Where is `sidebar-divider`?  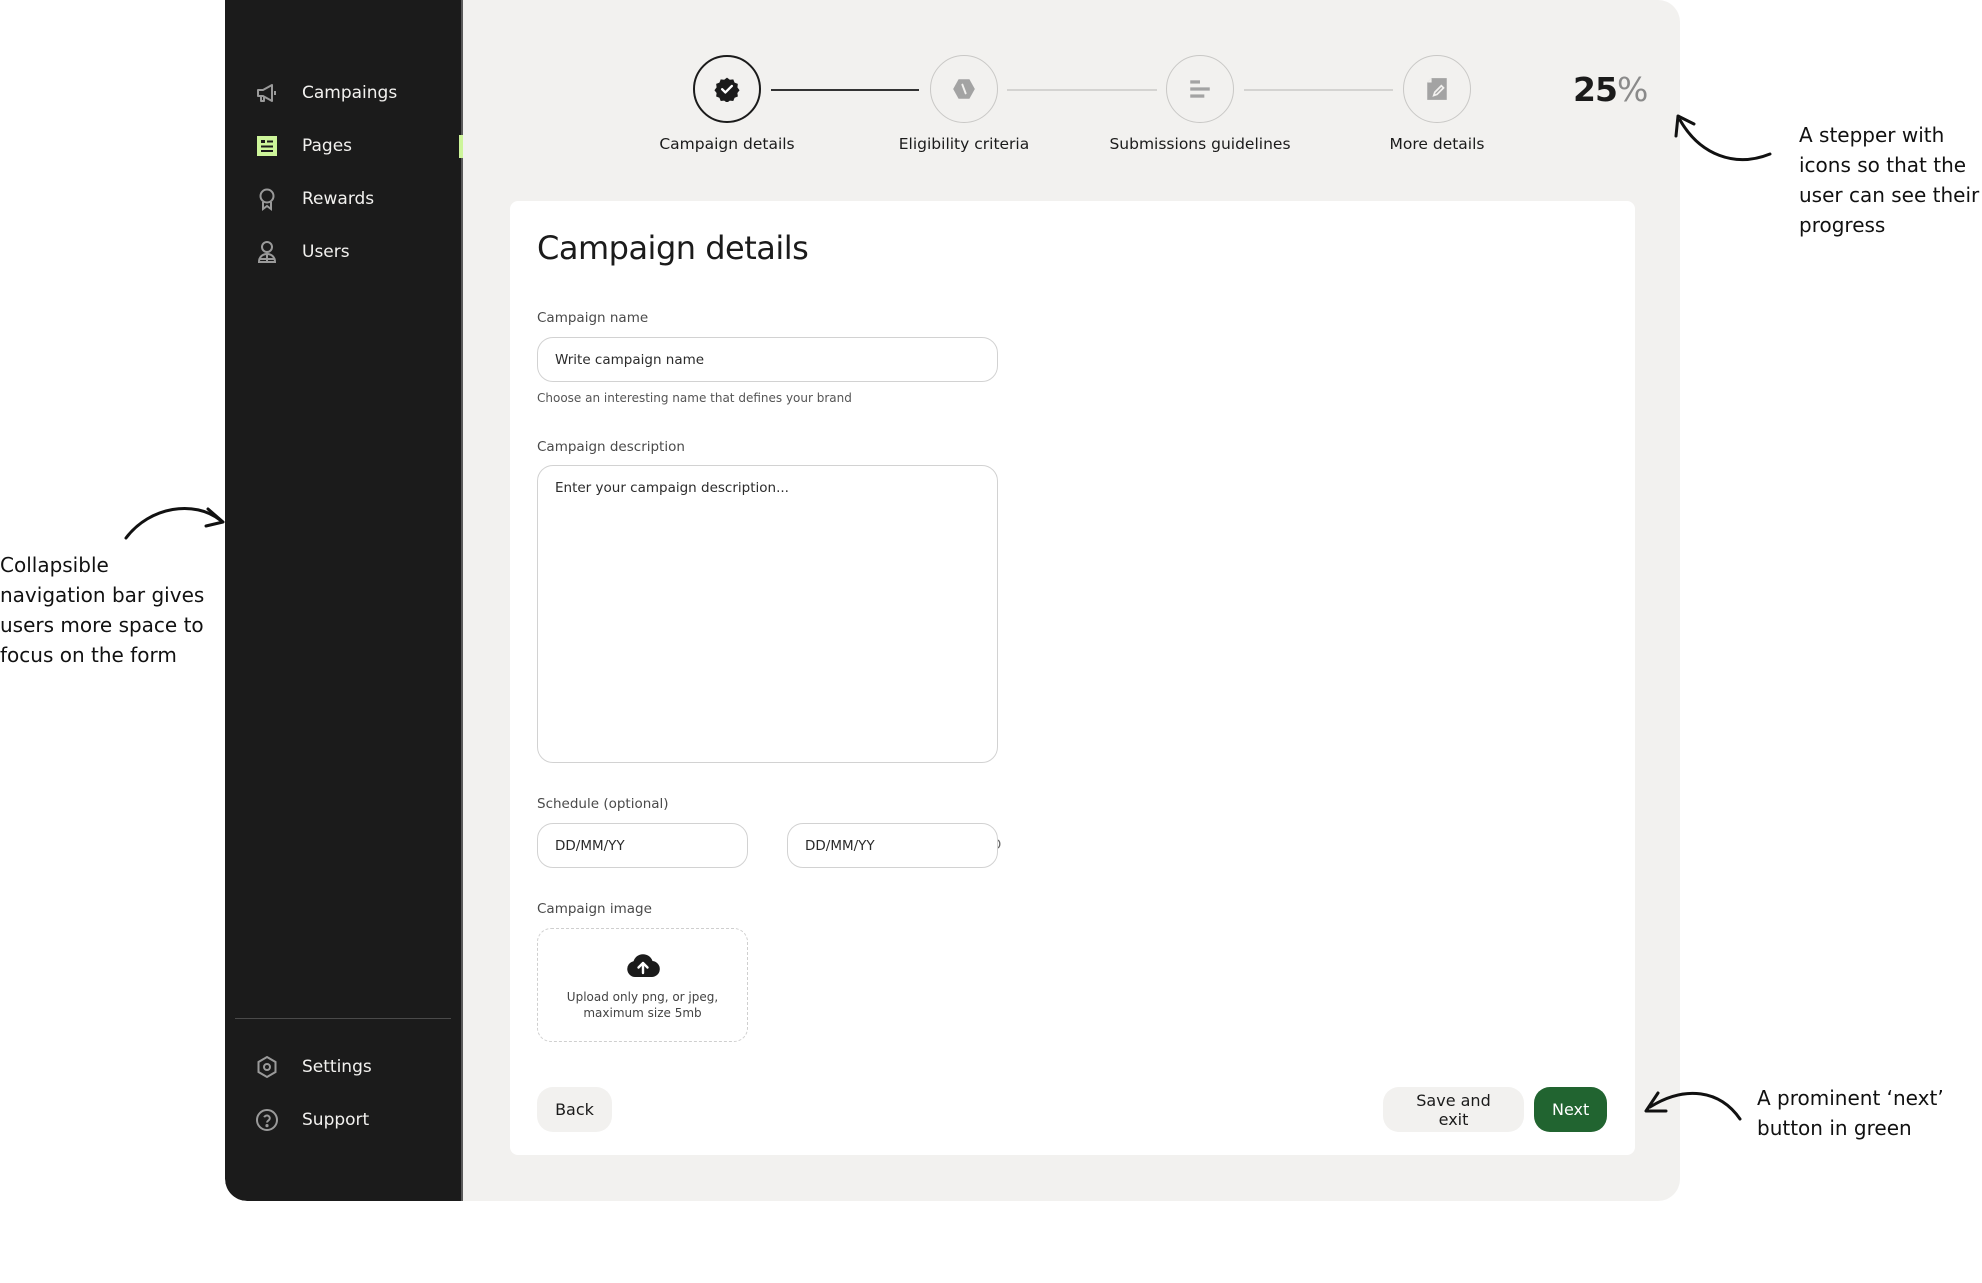 sidebar-divider is located at coordinates (343, 1018).